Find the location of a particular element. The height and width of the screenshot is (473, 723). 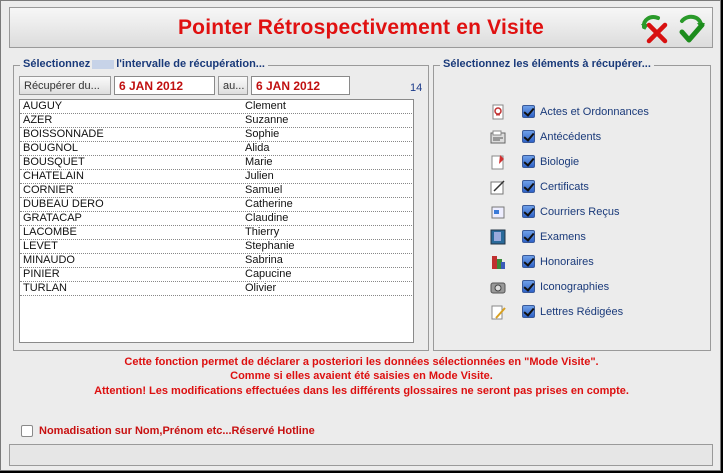

patient-first-name: Olivier is located at coordinates (261, 288).